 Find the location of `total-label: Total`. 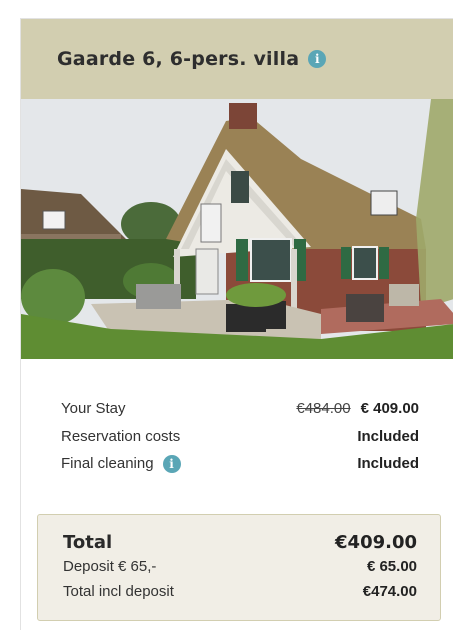

total-label: Total is located at coordinates (88, 542).